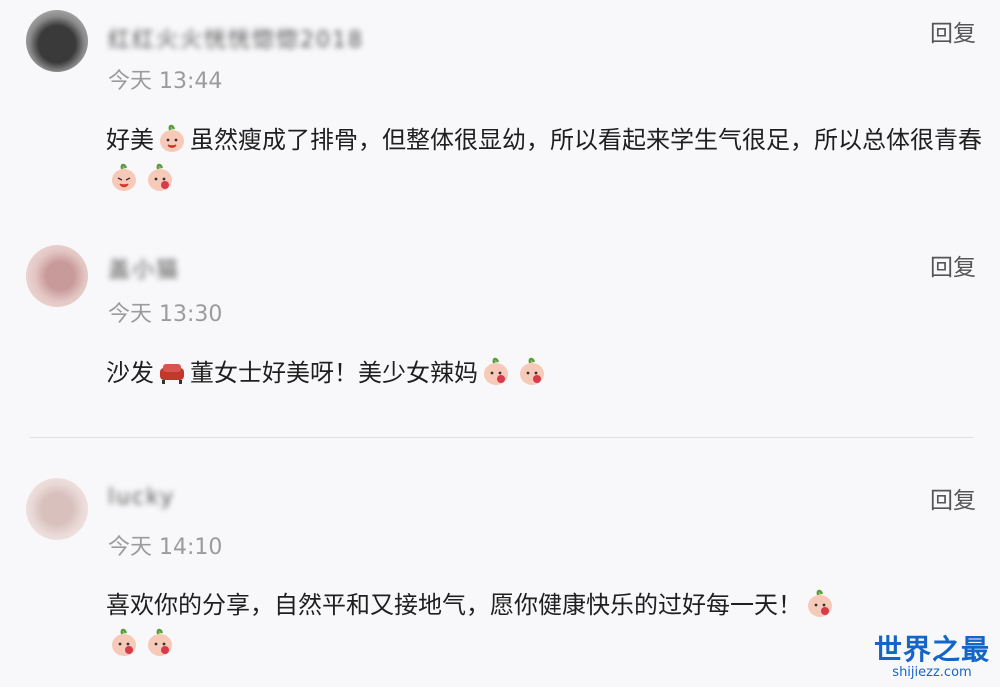  Describe the element at coordinates (536, 625) in the screenshot. I see `comment-text: 喜欢你的分享，自然平和又接地气，愿你健康快乐的过好每一天！` at that location.